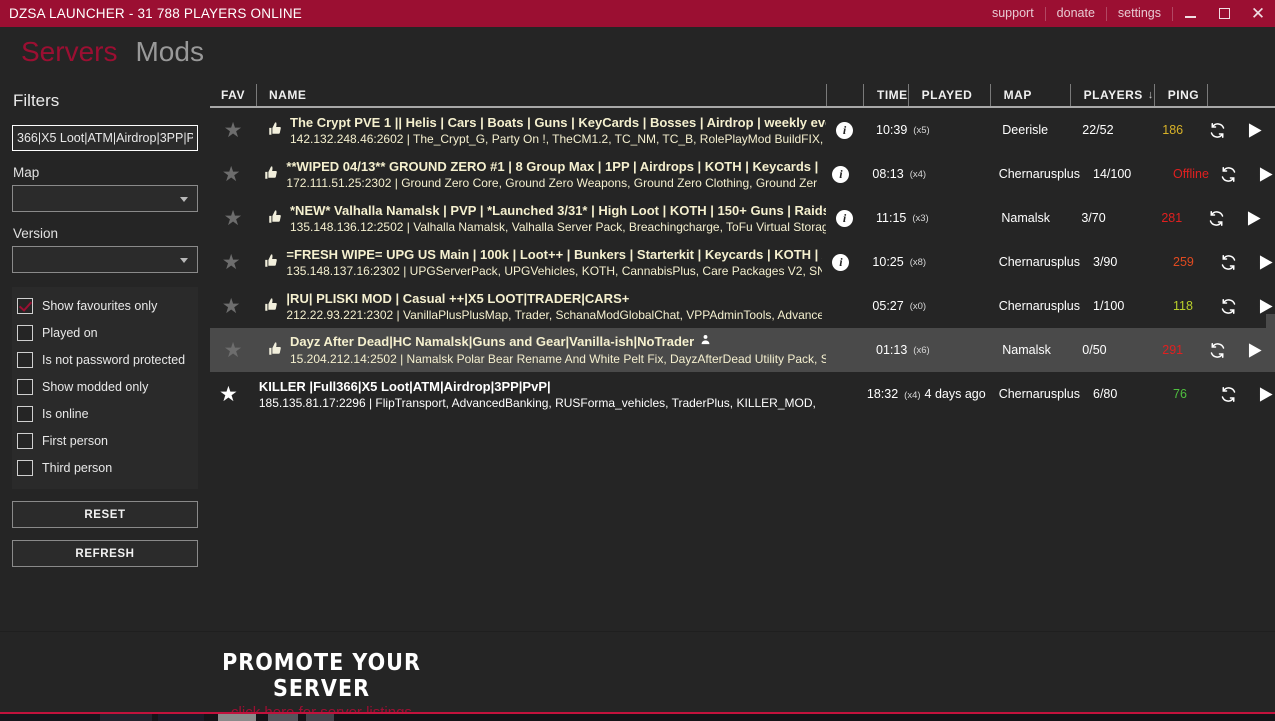  I want to click on map-filter-select, so click(105, 198).